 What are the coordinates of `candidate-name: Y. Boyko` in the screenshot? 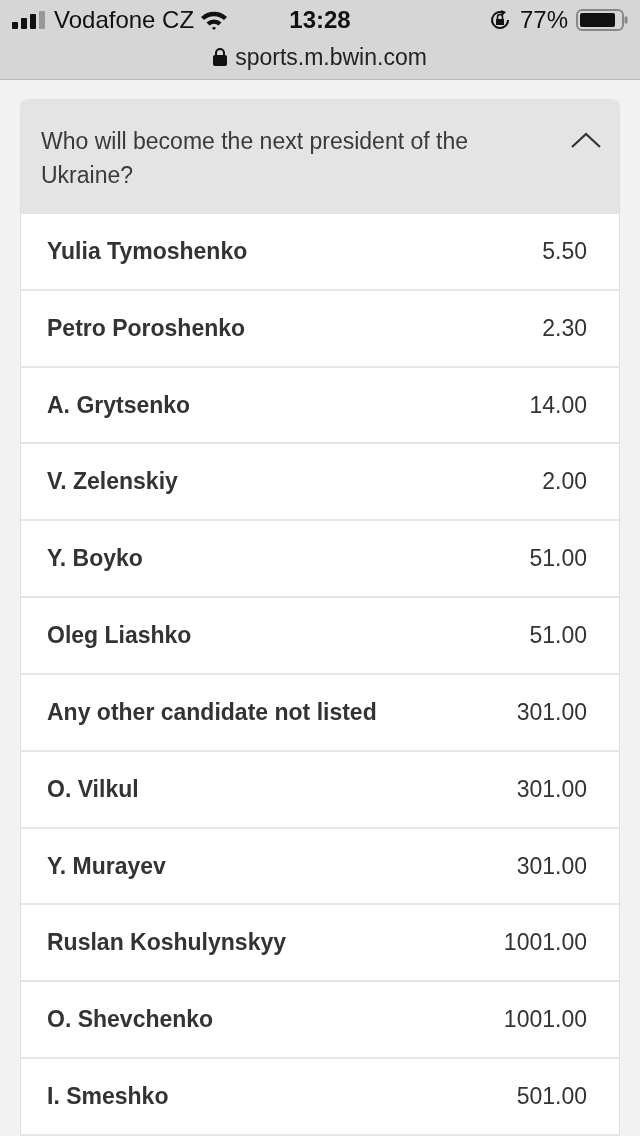 It's located at (95, 559).